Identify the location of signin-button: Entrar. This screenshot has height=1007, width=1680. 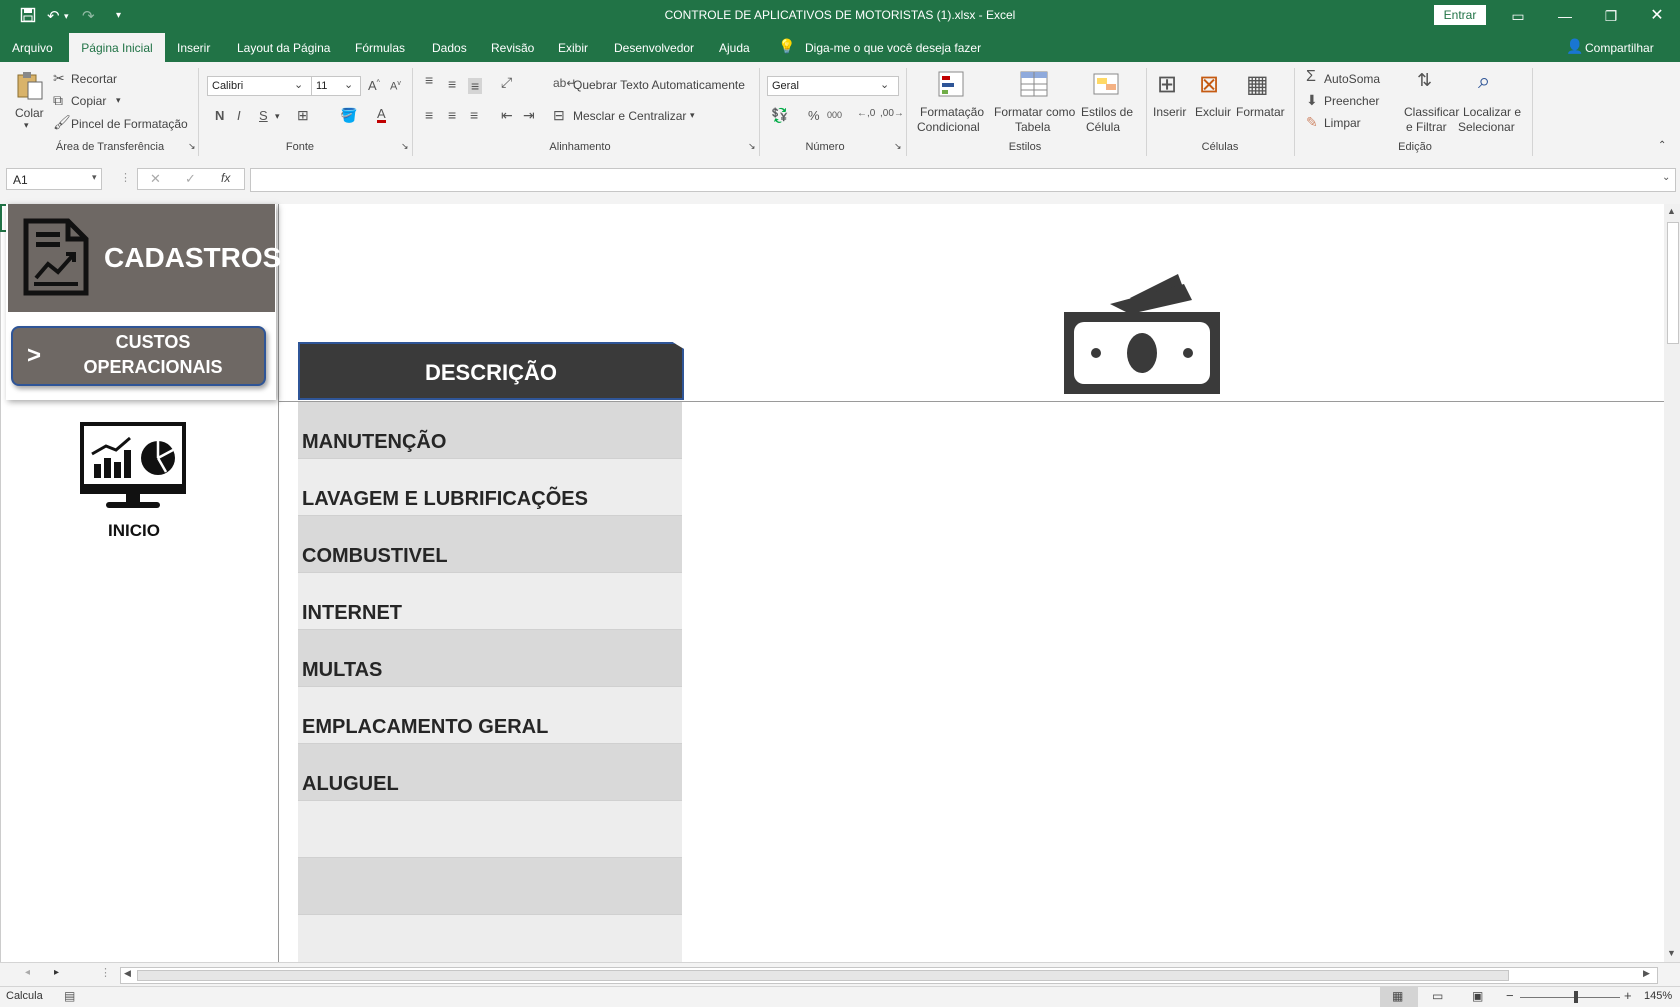
(1460, 15).